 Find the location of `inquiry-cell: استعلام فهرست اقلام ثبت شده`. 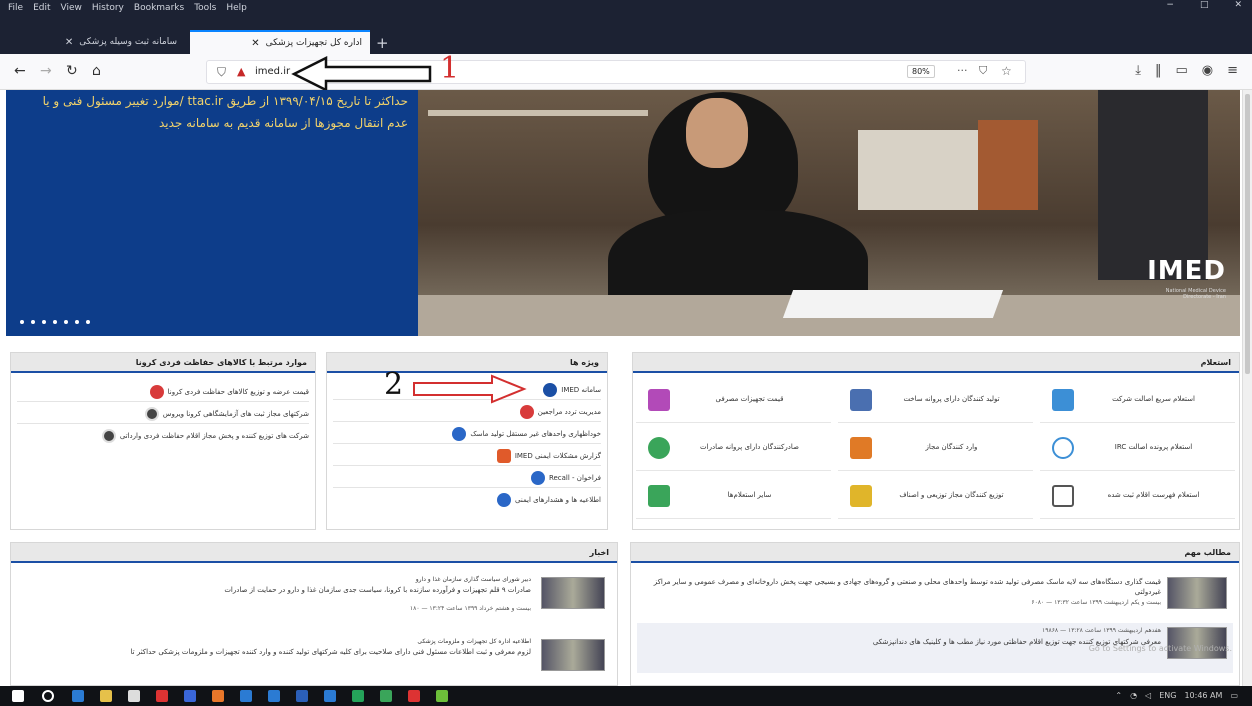

inquiry-cell: استعلام فهرست اقلام ثبت شده is located at coordinates (1137, 496).